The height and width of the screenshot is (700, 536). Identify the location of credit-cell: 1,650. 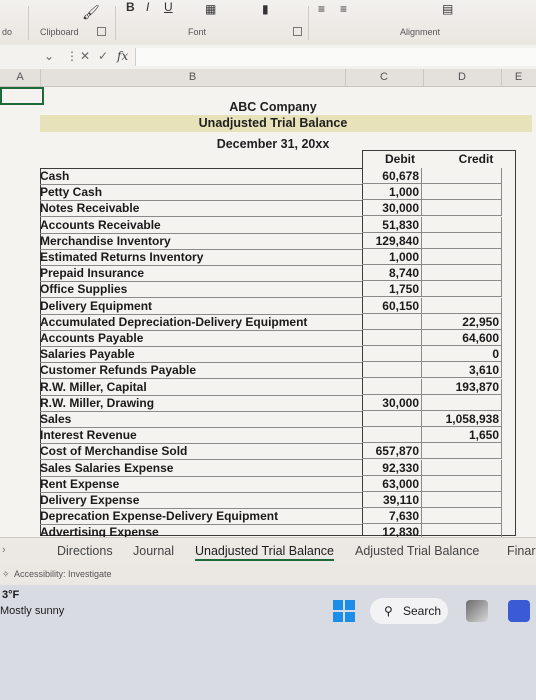
(462, 435).